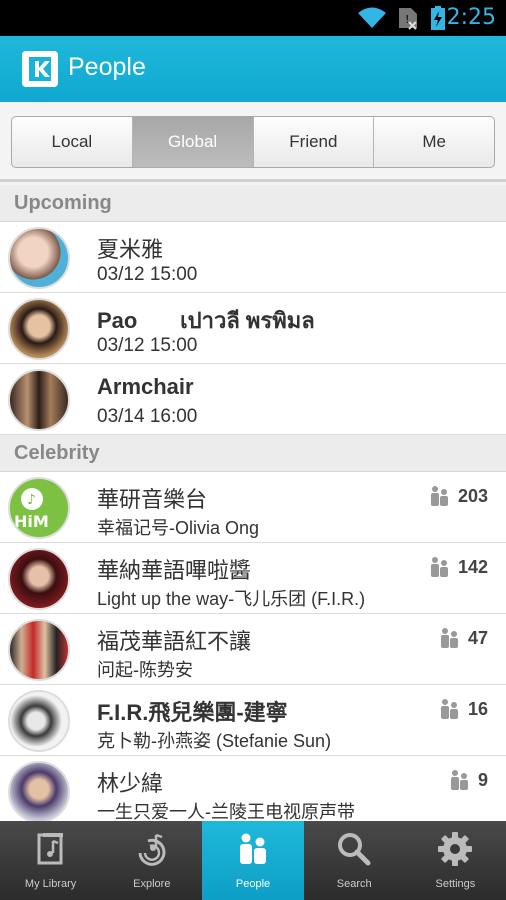 The image size is (506, 900). What do you see at coordinates (174, 570) in the screenshot?
I see `artist-name: 華納華語嗶啦醬` at bounding box center [174, 570].